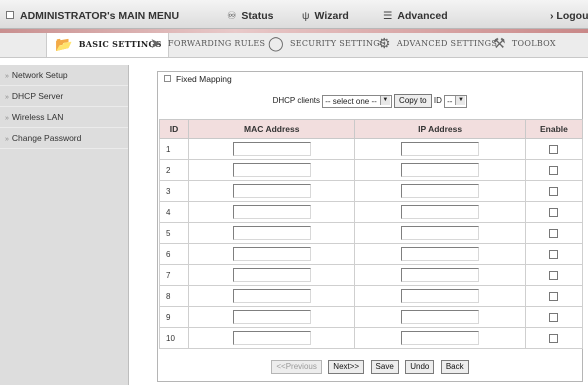 The width and height of the screenshot is (588, 385). I want to click on sidebar-item-change-password: » Change Password, so click(64, 138).